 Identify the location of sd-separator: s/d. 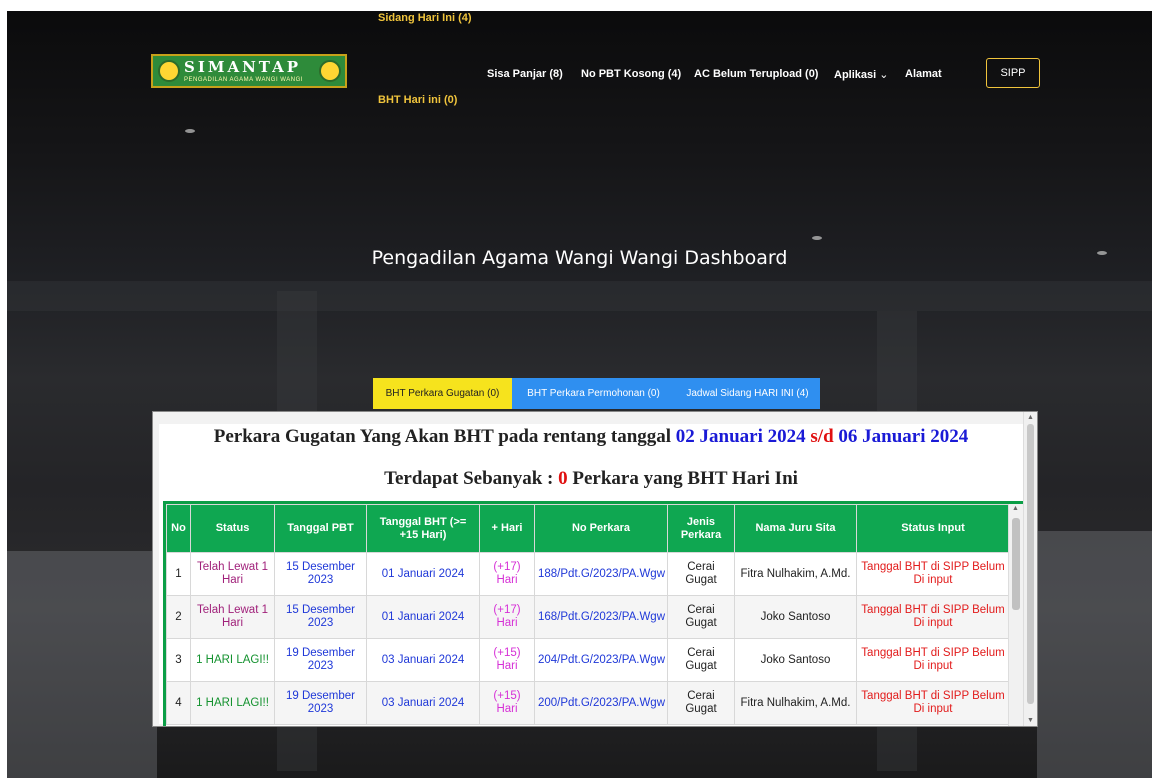
(822, 436).